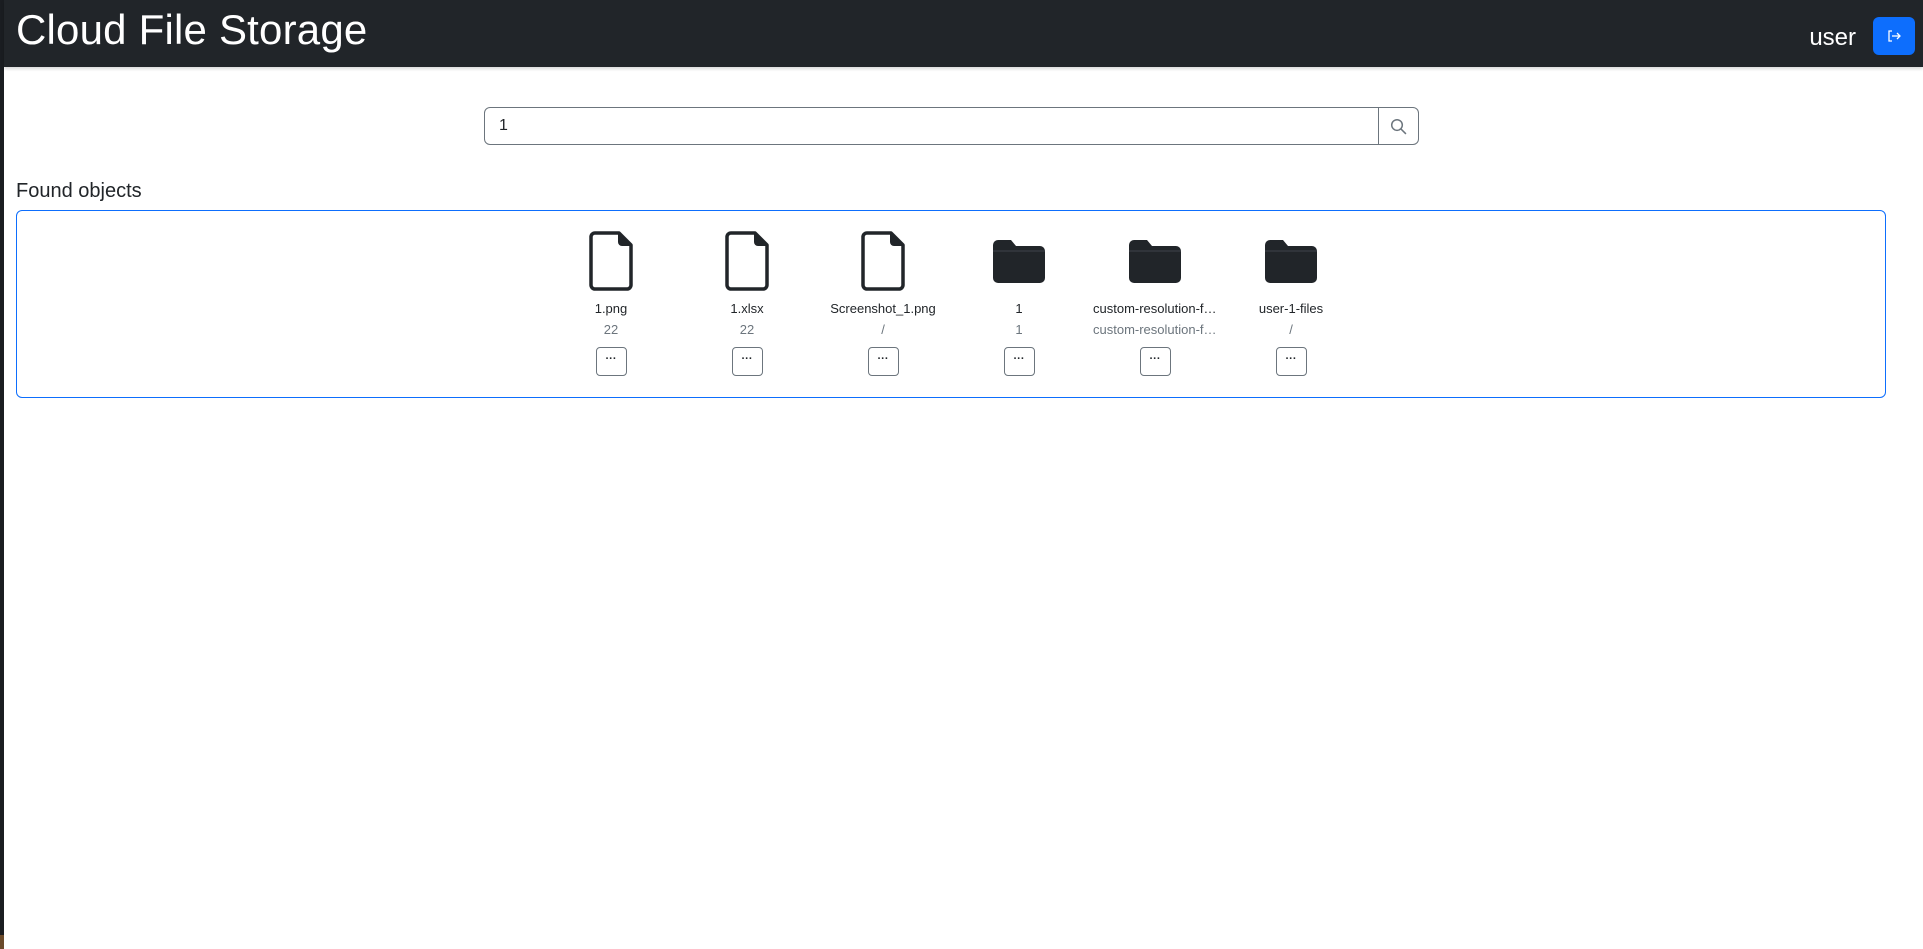  Describe the element at coordinates (1019, 308) in the screenshot. I see `item-name: 1` at that location.